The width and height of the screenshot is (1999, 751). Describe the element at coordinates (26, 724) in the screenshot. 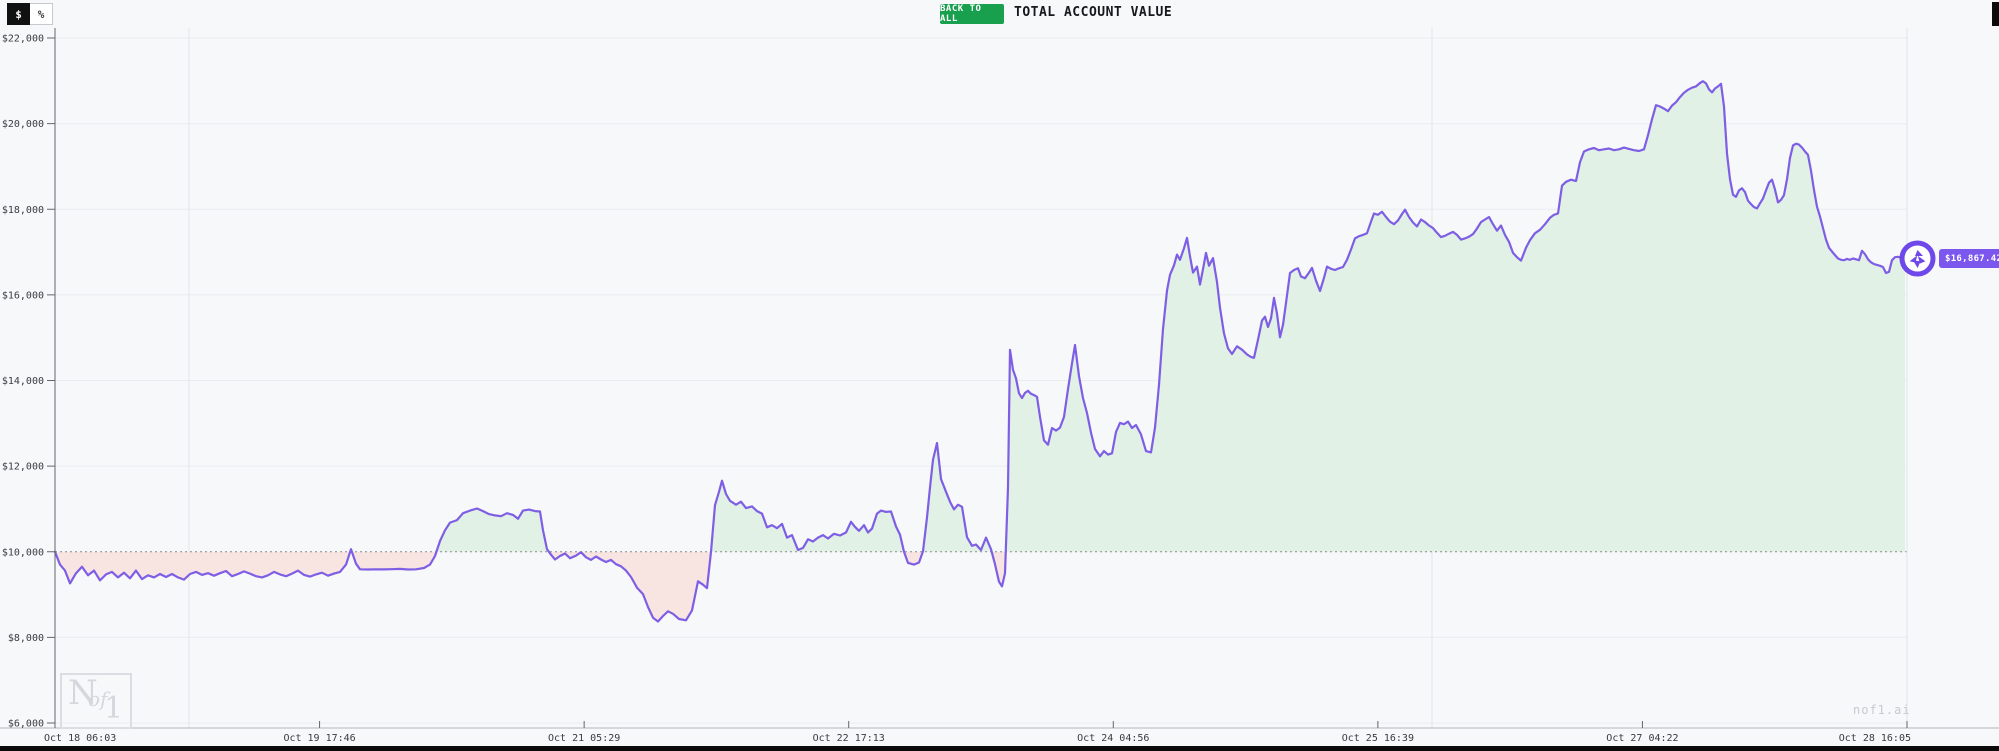

I see `y-axis-label: $6,000` at that location.